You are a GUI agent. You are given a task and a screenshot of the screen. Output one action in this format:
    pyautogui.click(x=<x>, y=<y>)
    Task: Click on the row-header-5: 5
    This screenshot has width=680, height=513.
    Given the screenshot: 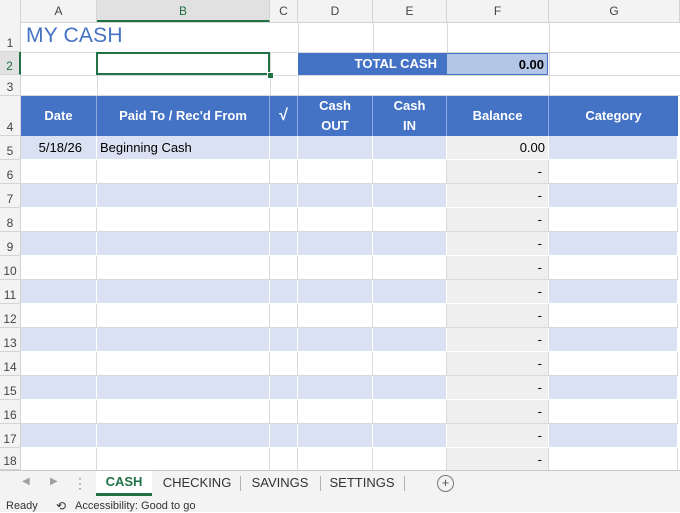 What is the action you would take?
    pyautogui.click(x=10, y=148)
    